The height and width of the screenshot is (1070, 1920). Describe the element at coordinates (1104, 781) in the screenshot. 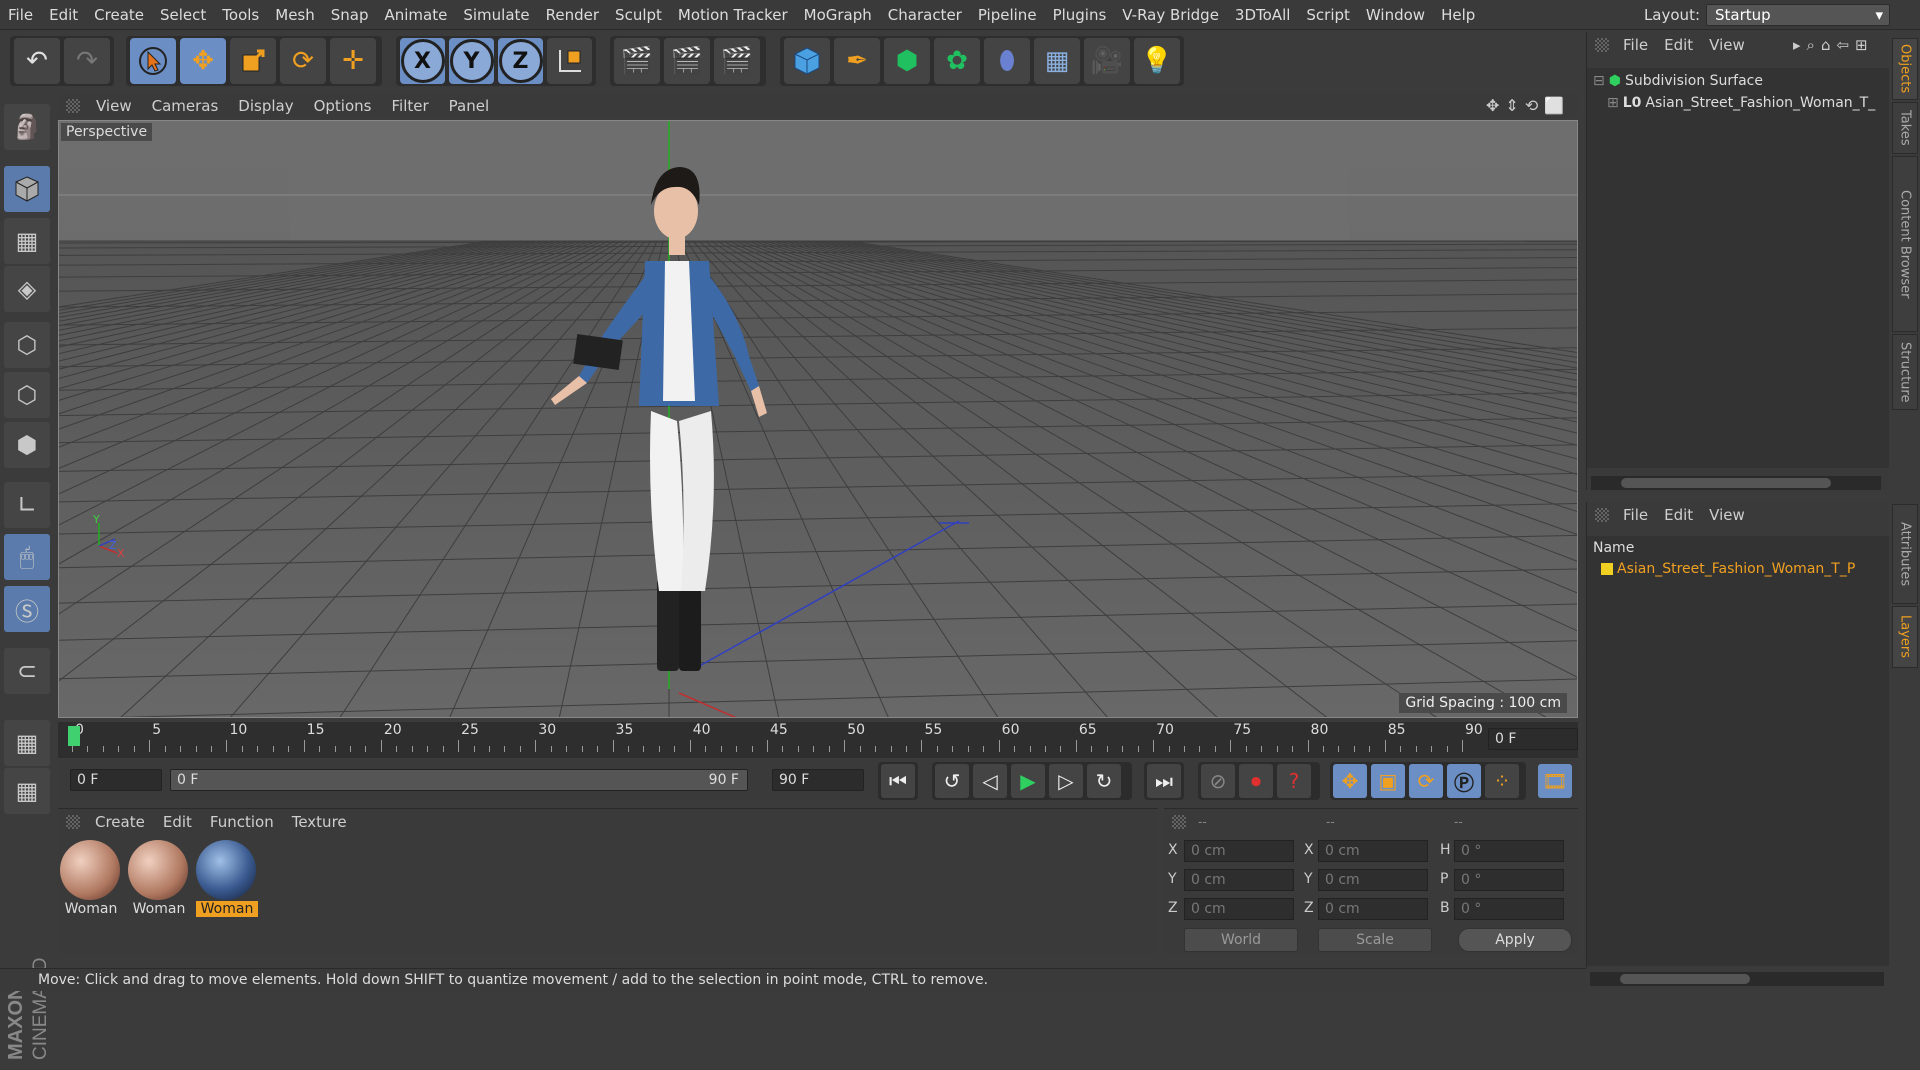

I see `next-key-icon: ↻` at that location.